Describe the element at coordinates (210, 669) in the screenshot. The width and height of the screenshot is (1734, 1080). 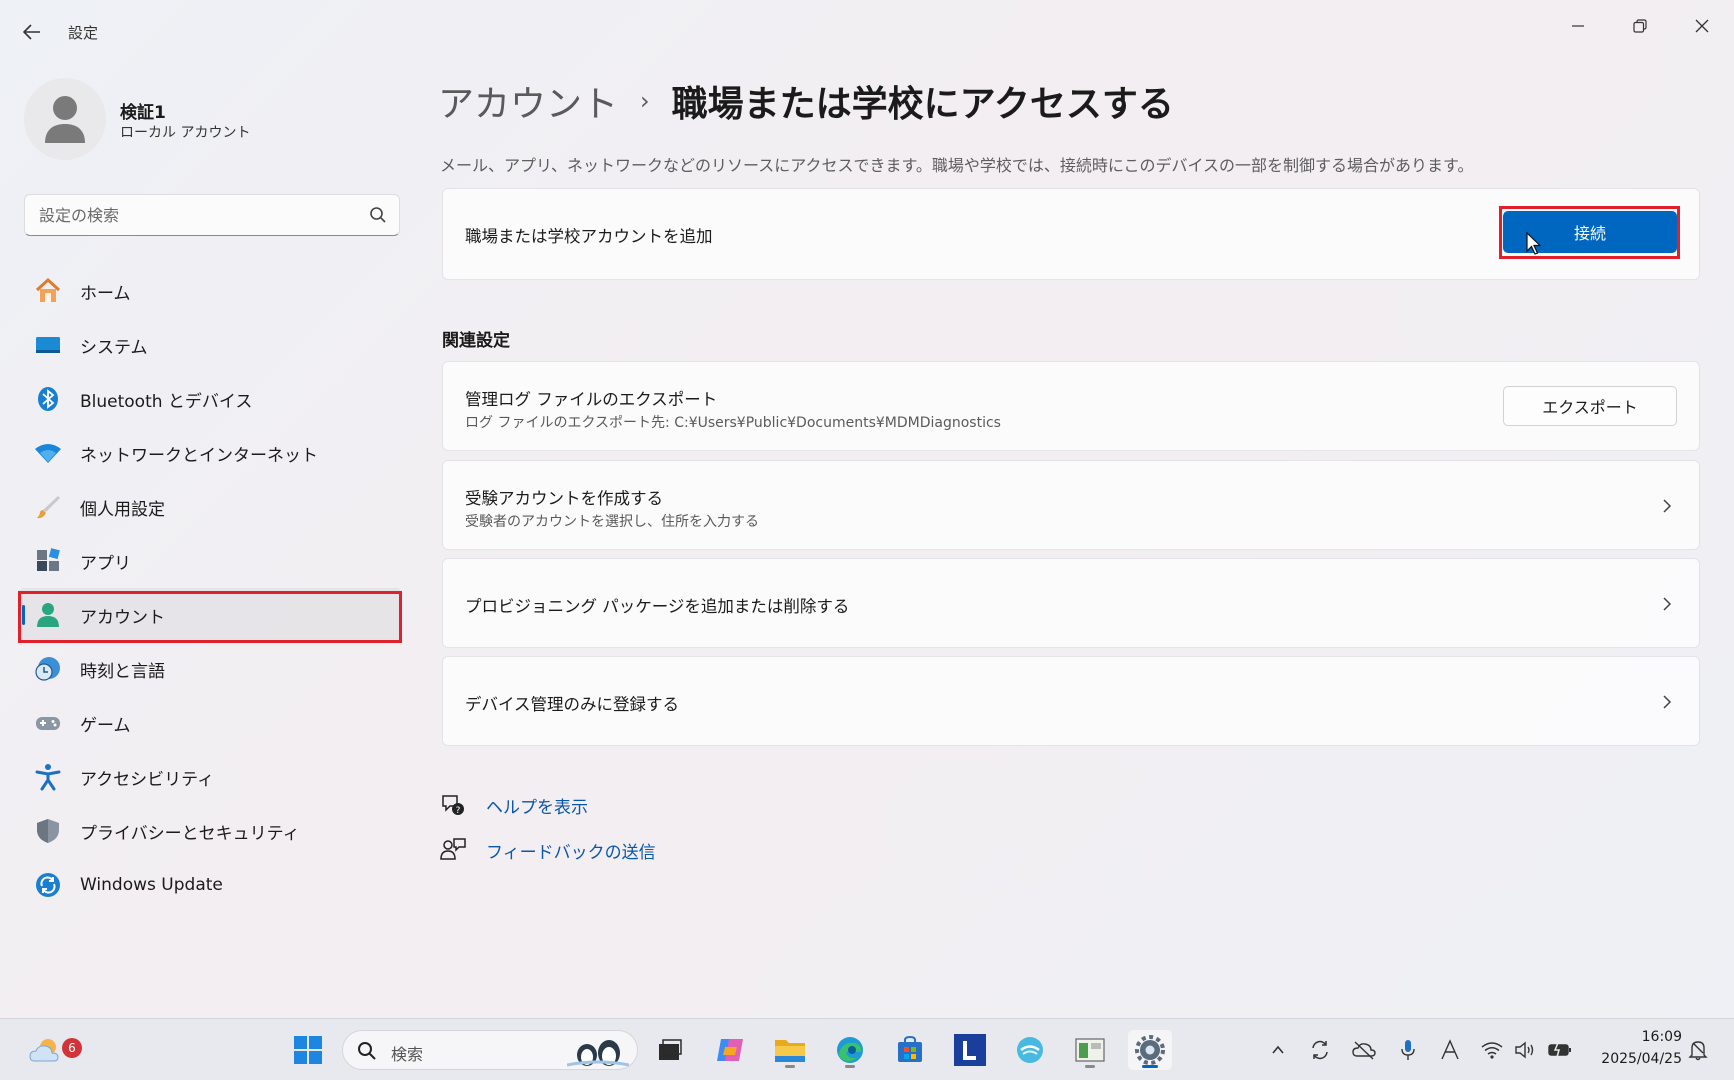
I see `sidebar-item-time-language: 時刻と言語` at that location.